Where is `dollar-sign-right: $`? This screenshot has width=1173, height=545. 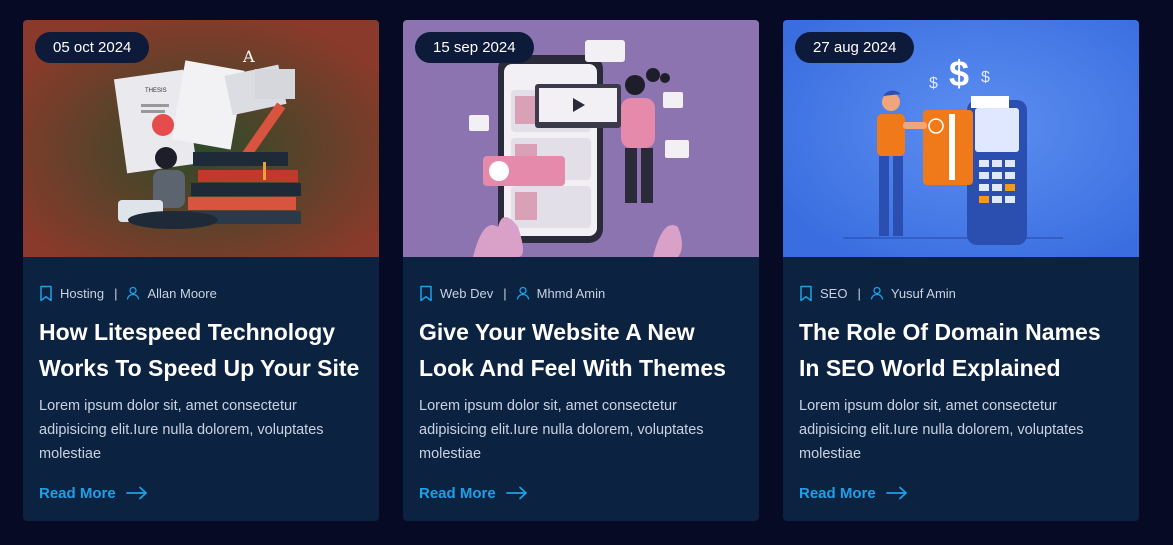
dollar-sign-right: $ is located at coordinates (985, 77).